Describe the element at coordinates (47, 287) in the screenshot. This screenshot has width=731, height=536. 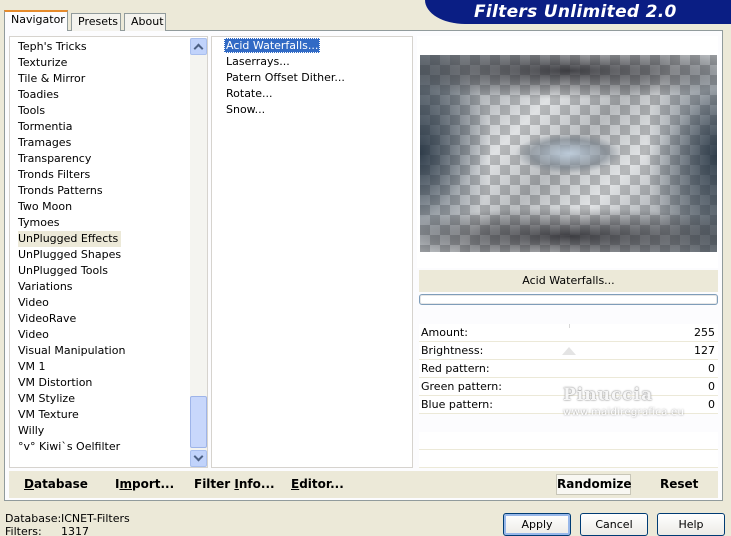
I see `category-item: Variations` at that location.